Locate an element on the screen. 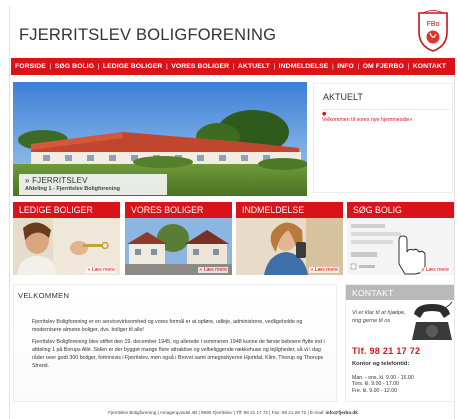 The width and height of the screenshot is (457, 419). box-vores-boliger: VORES BOLIGER » Læs mere is located at coordinates (178, 238).